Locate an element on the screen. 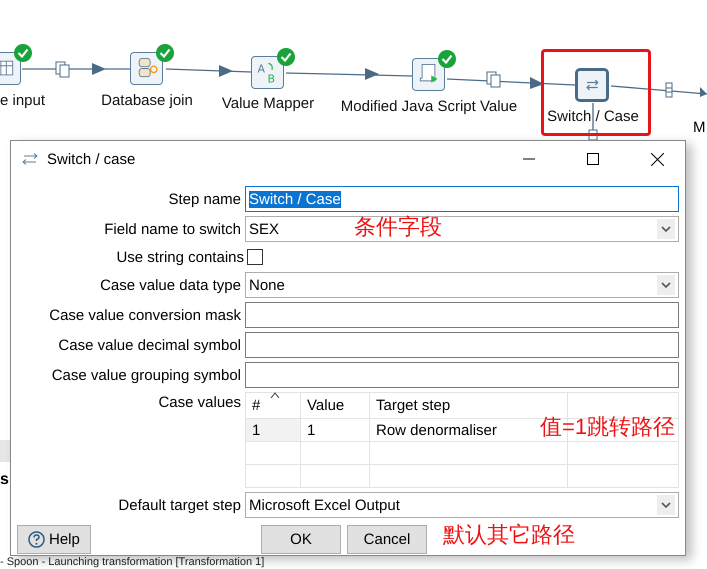 The width and height of the screenshot is (707, 569). step-label: Value Mapper is located at coordinates (268, 103).